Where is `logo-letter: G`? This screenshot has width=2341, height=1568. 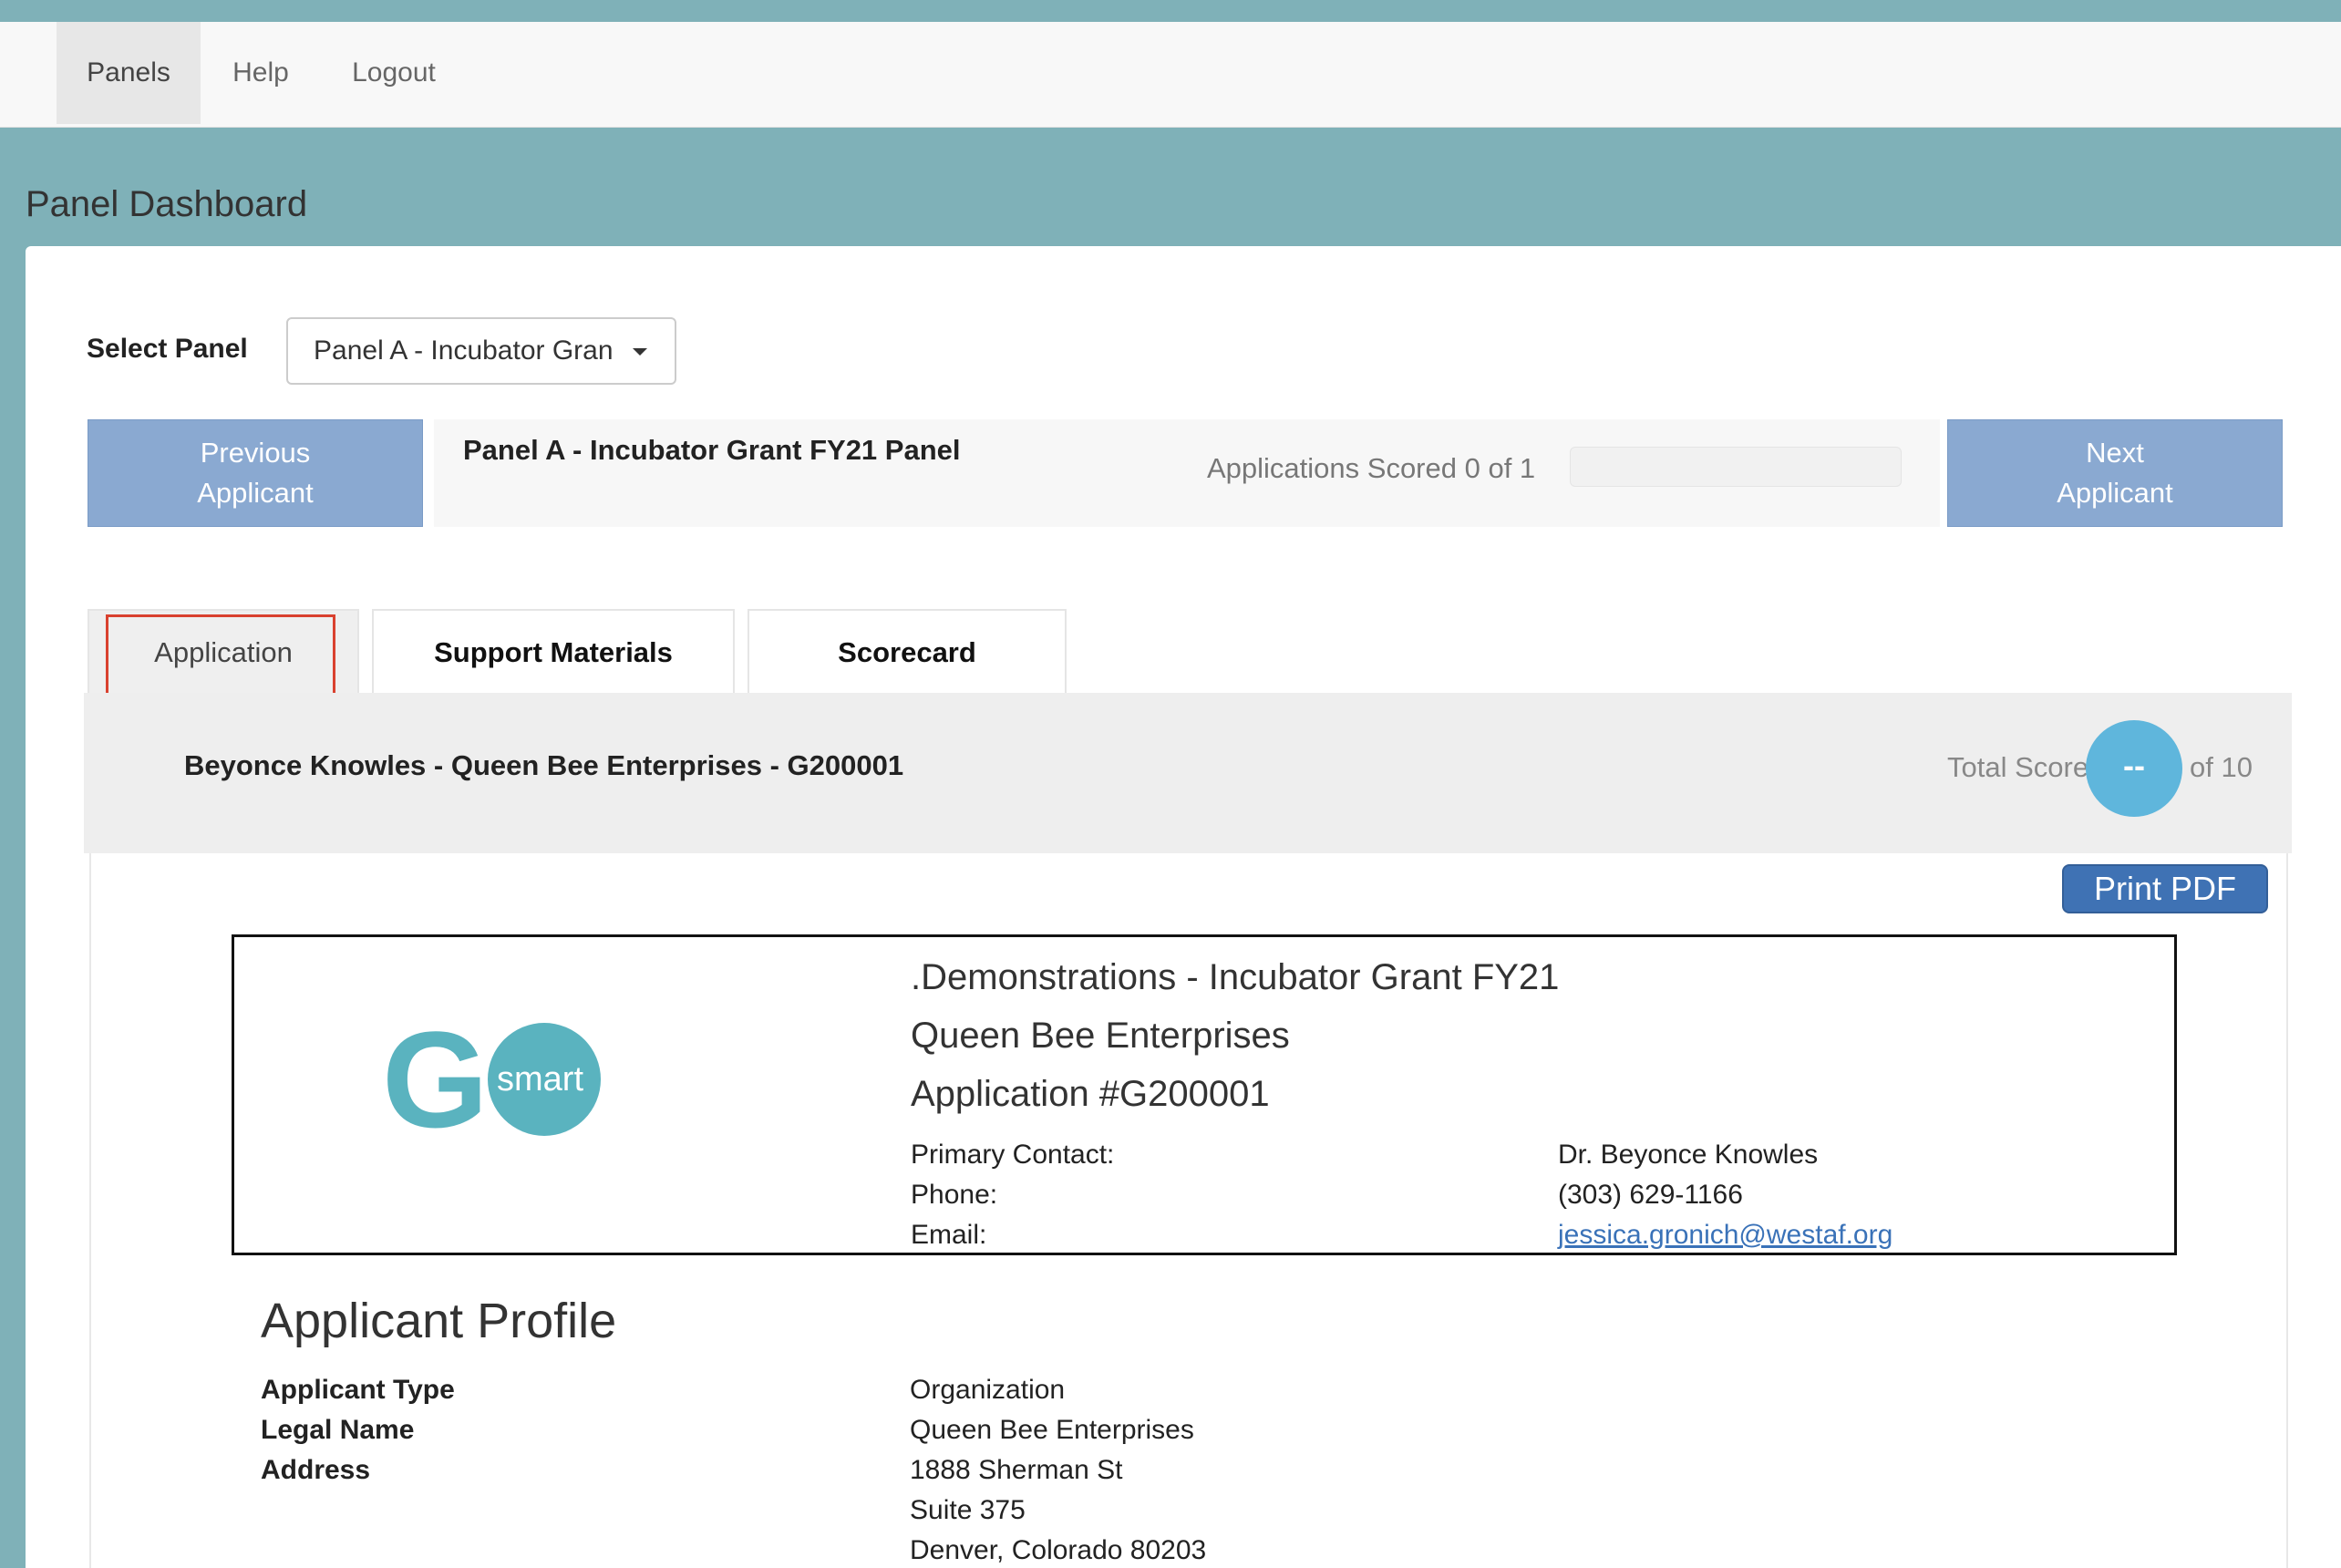 logo-letter: G is located at coordinates (435, 1083).